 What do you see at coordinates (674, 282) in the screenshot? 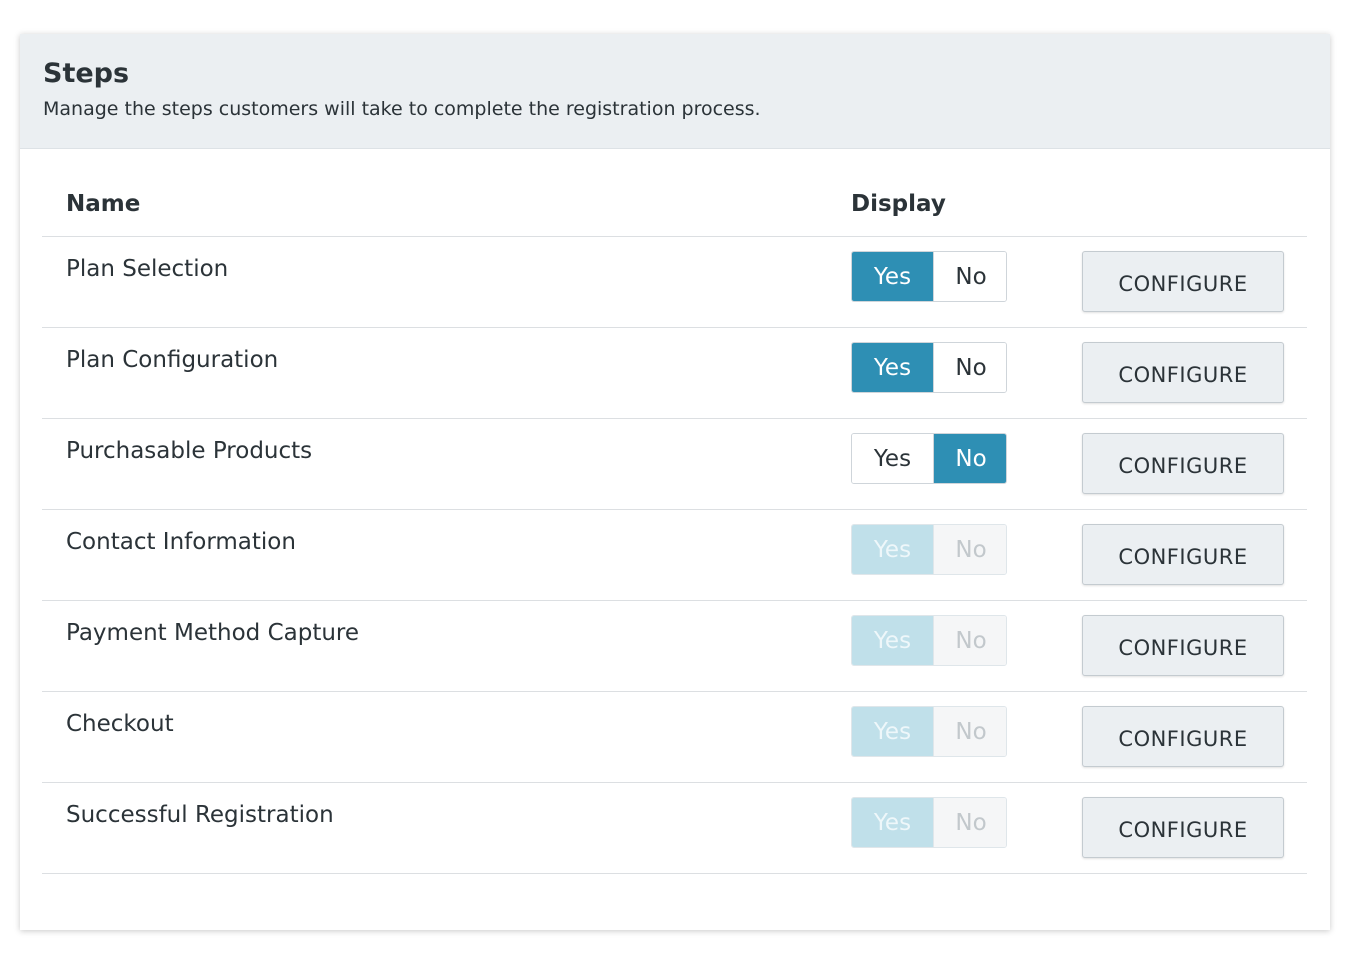
I see `table-row: Plan Selection Yes No CONFIGURE` at bounding box center [674, 282].